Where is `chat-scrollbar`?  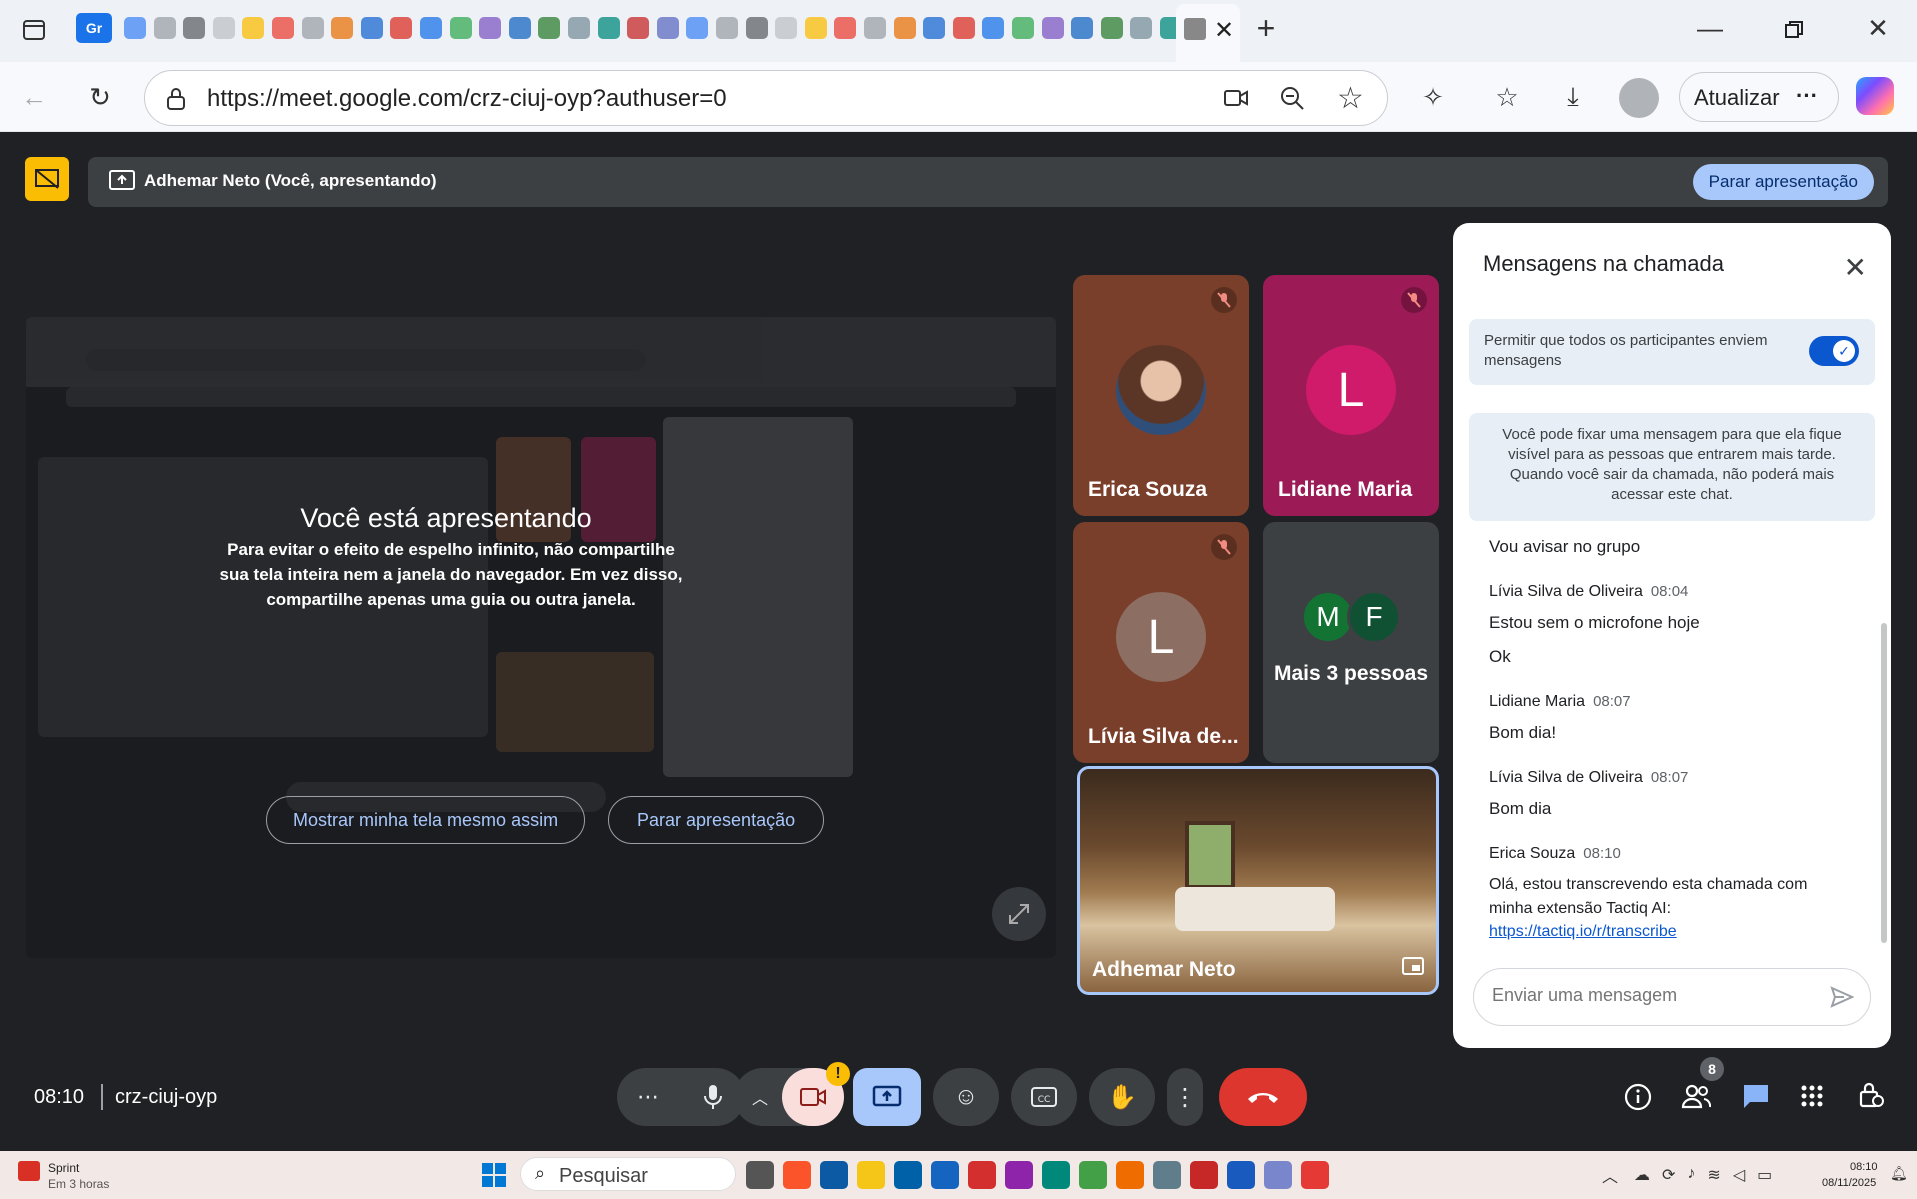
chat-scrollbar is located at coordinates (1884, 783).